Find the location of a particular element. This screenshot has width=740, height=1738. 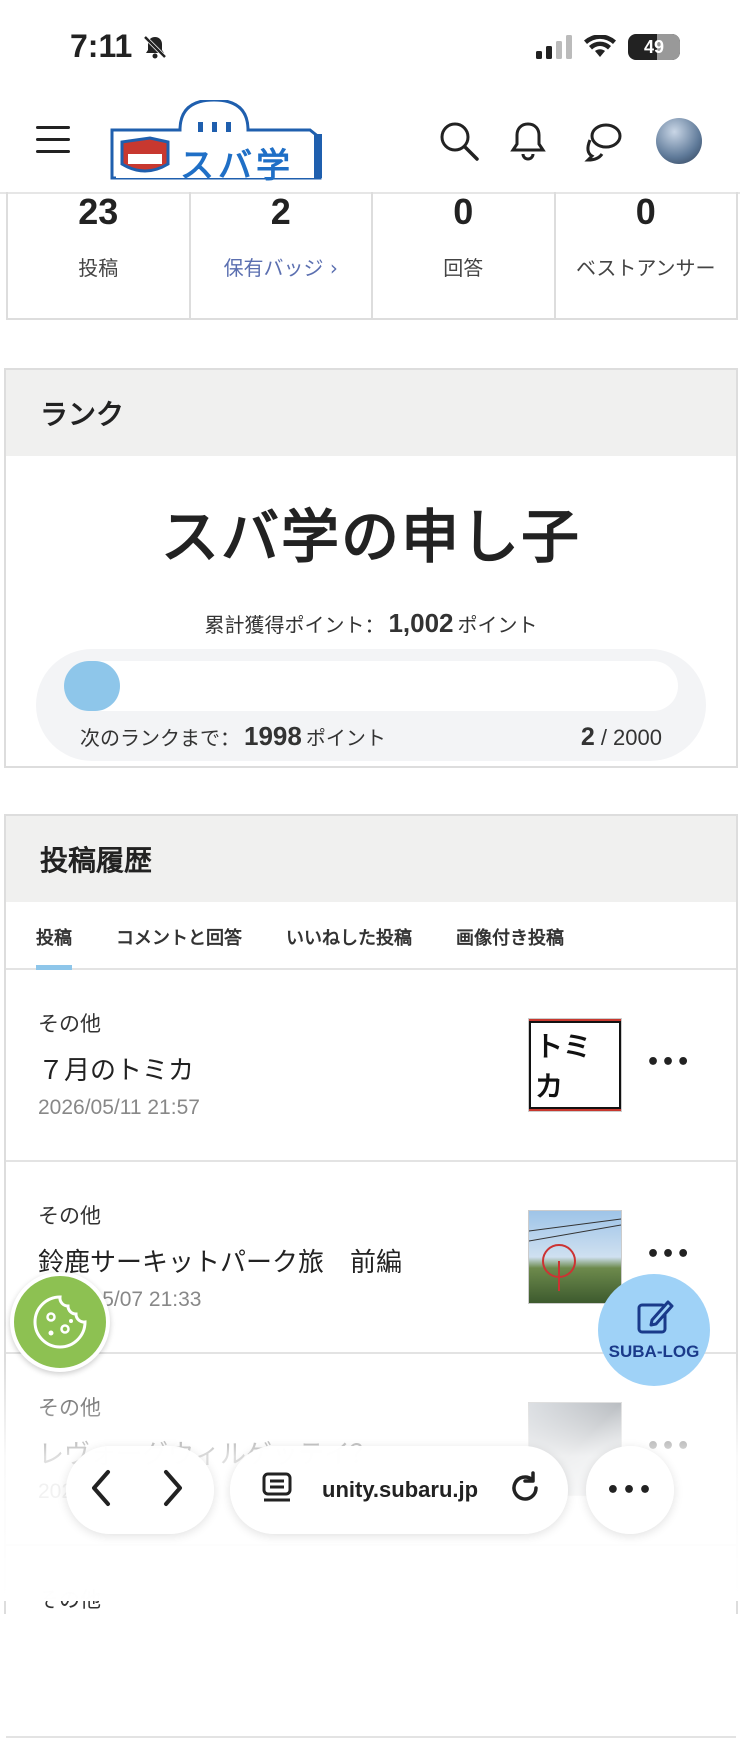

stat-label: ベストアンサー is located at coordinates (645, 268).